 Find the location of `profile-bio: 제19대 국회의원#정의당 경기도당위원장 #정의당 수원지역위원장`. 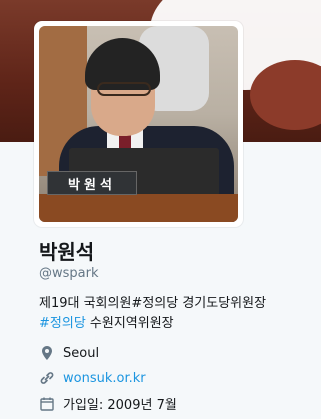

profile-bio: 제19대 국회의원#정의당 경기도당위원장 #정의당 수원지역위원장 is located at coordinates (179, 314).